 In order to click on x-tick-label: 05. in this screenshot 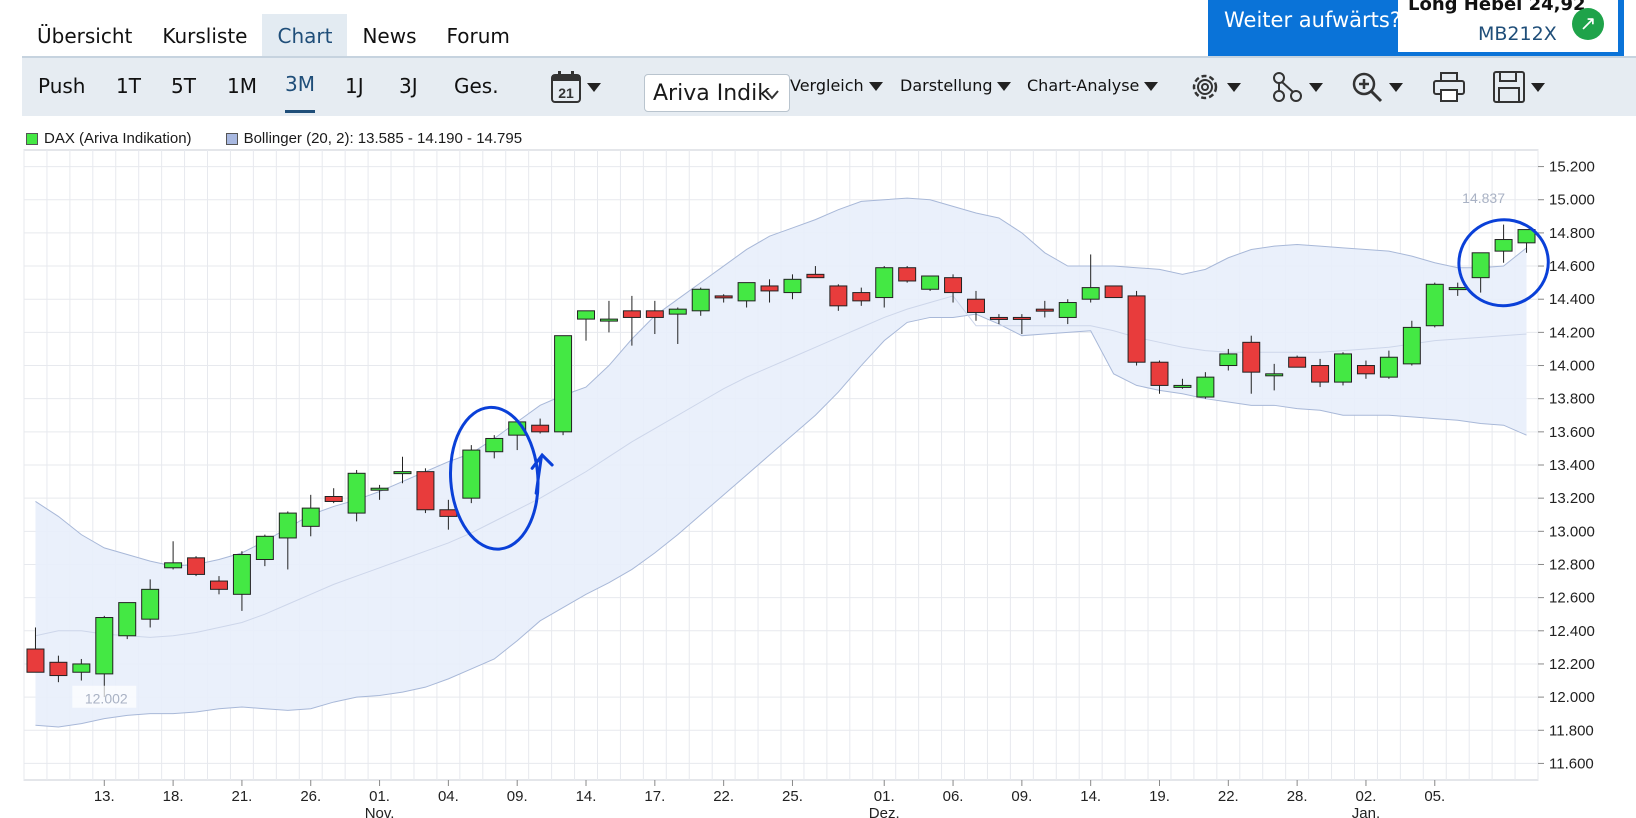, I will do `click(1434, 796)`.